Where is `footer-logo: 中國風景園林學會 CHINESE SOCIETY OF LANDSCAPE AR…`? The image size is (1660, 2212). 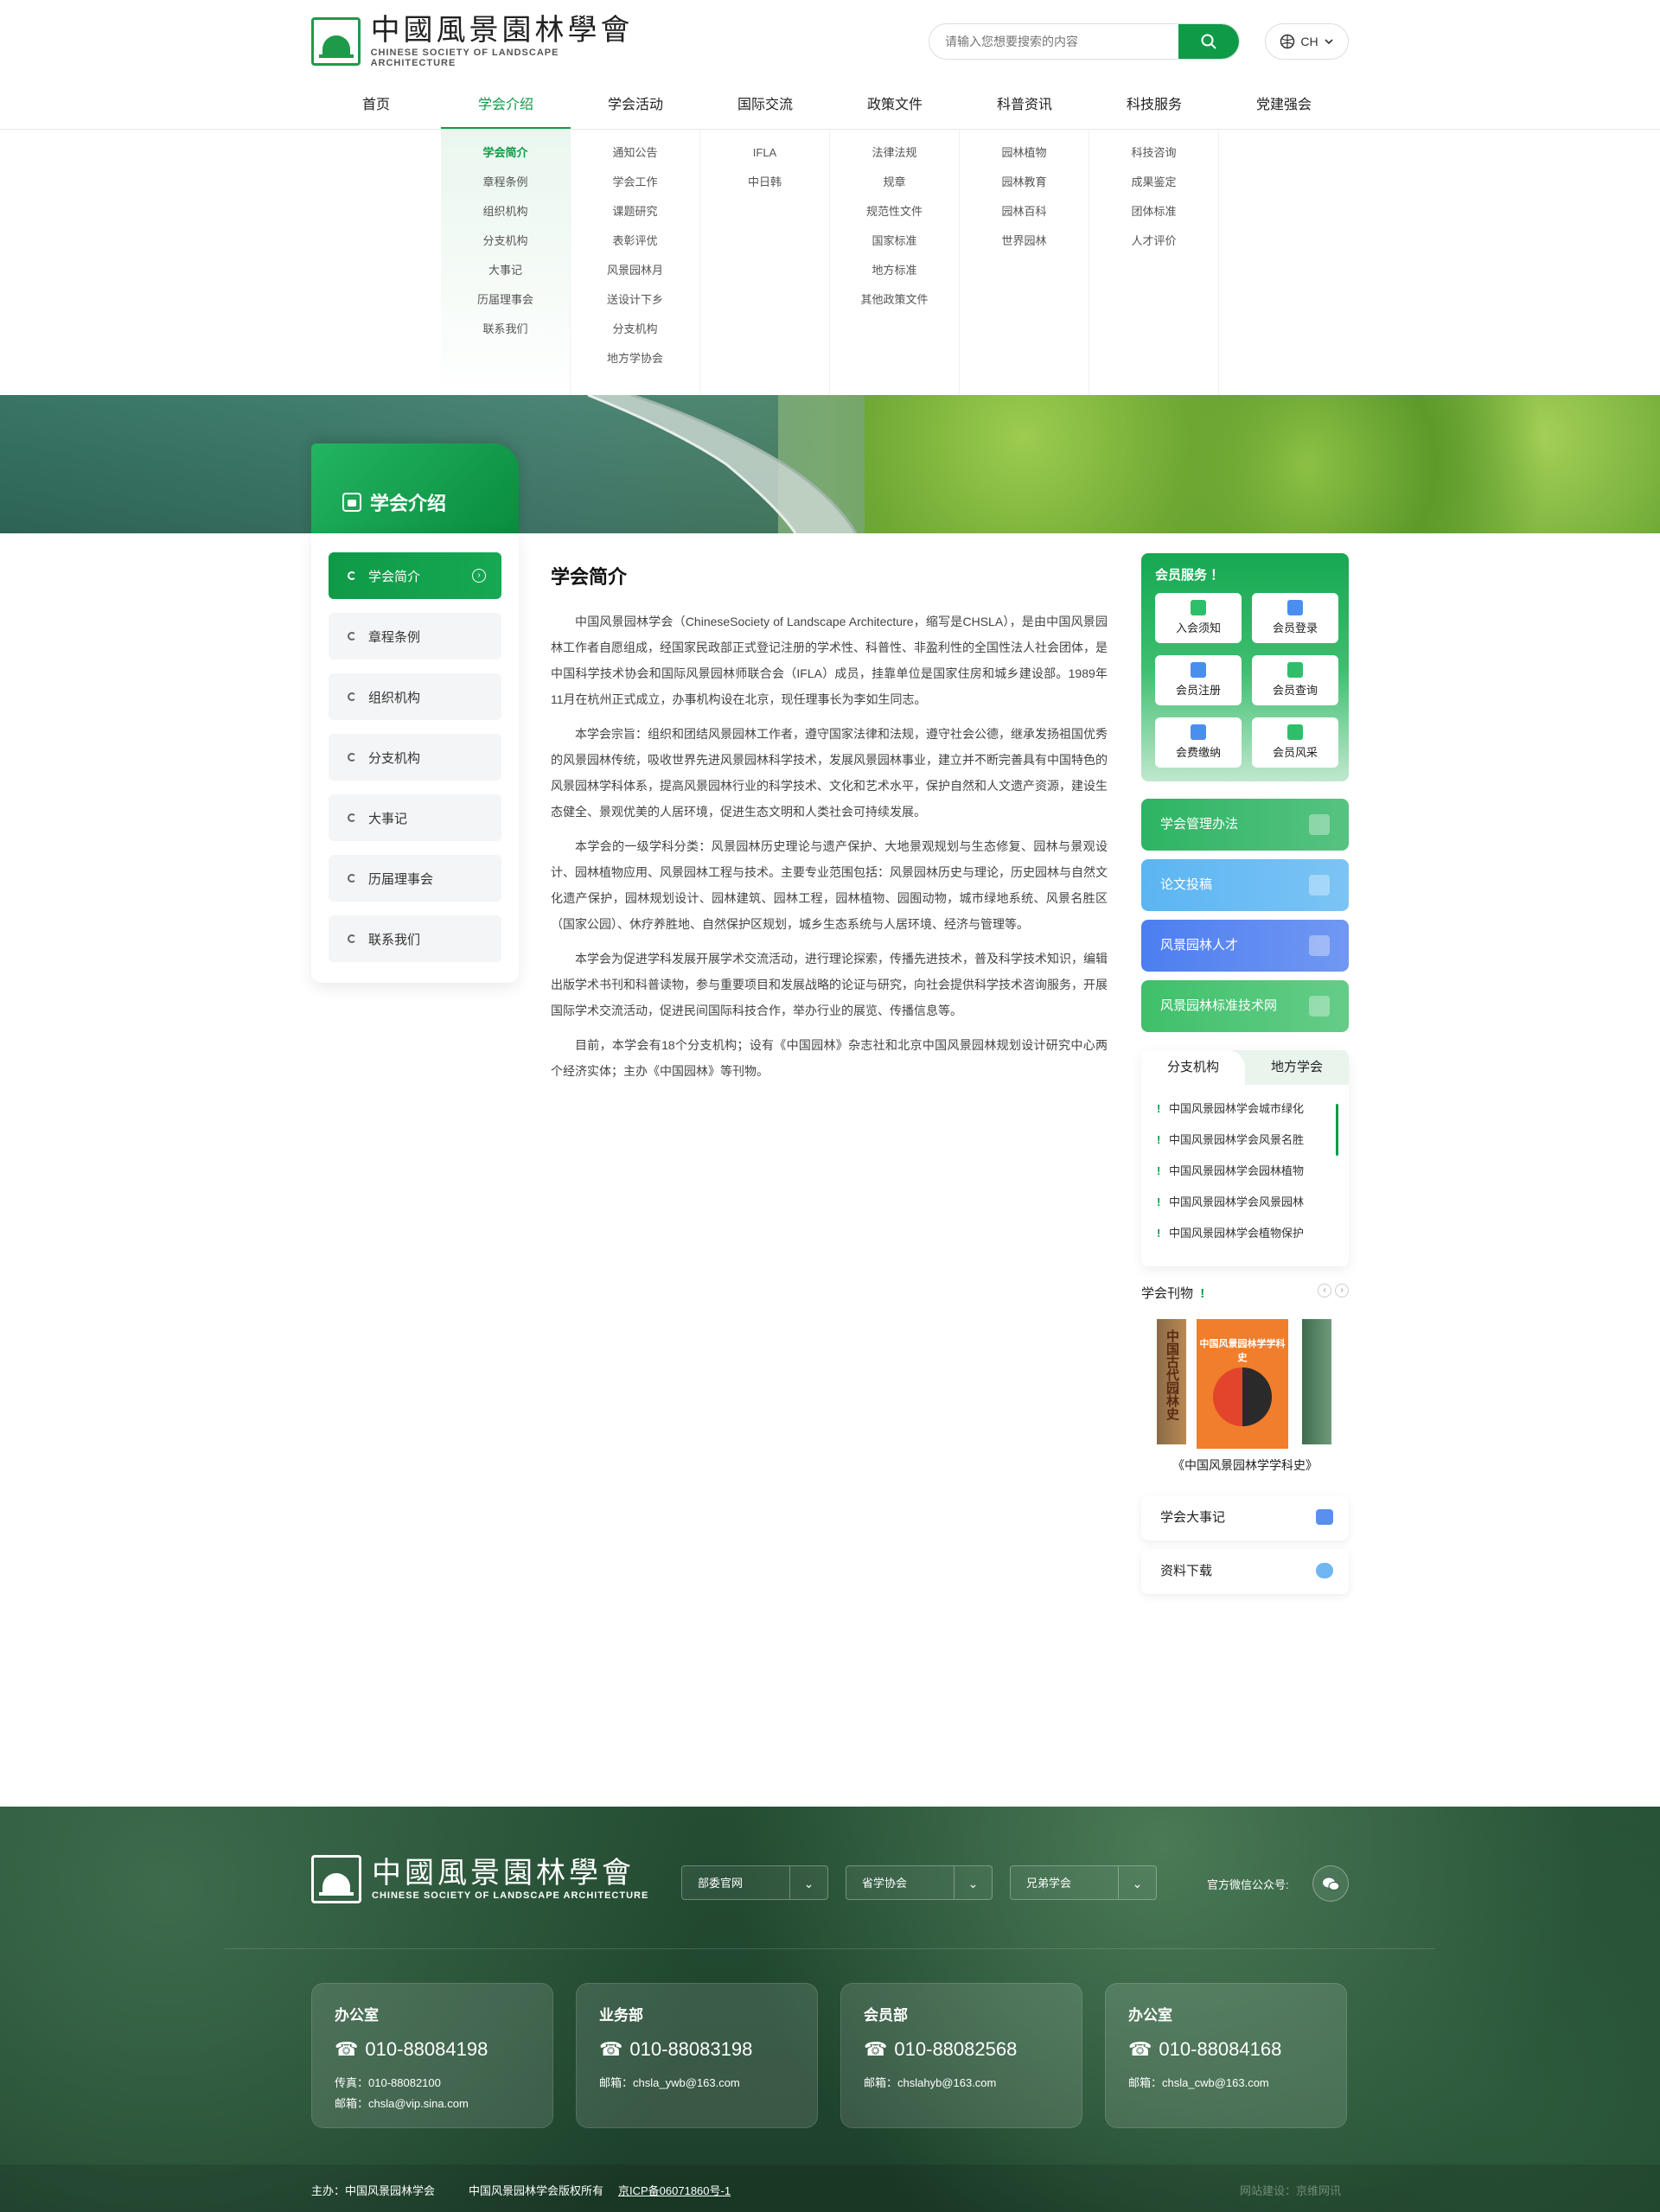
footer-logo: 中國風景園林學會 CHINESE SOCIETY OF LANDSCAPE AR… is located at coordinates (479, 1879).